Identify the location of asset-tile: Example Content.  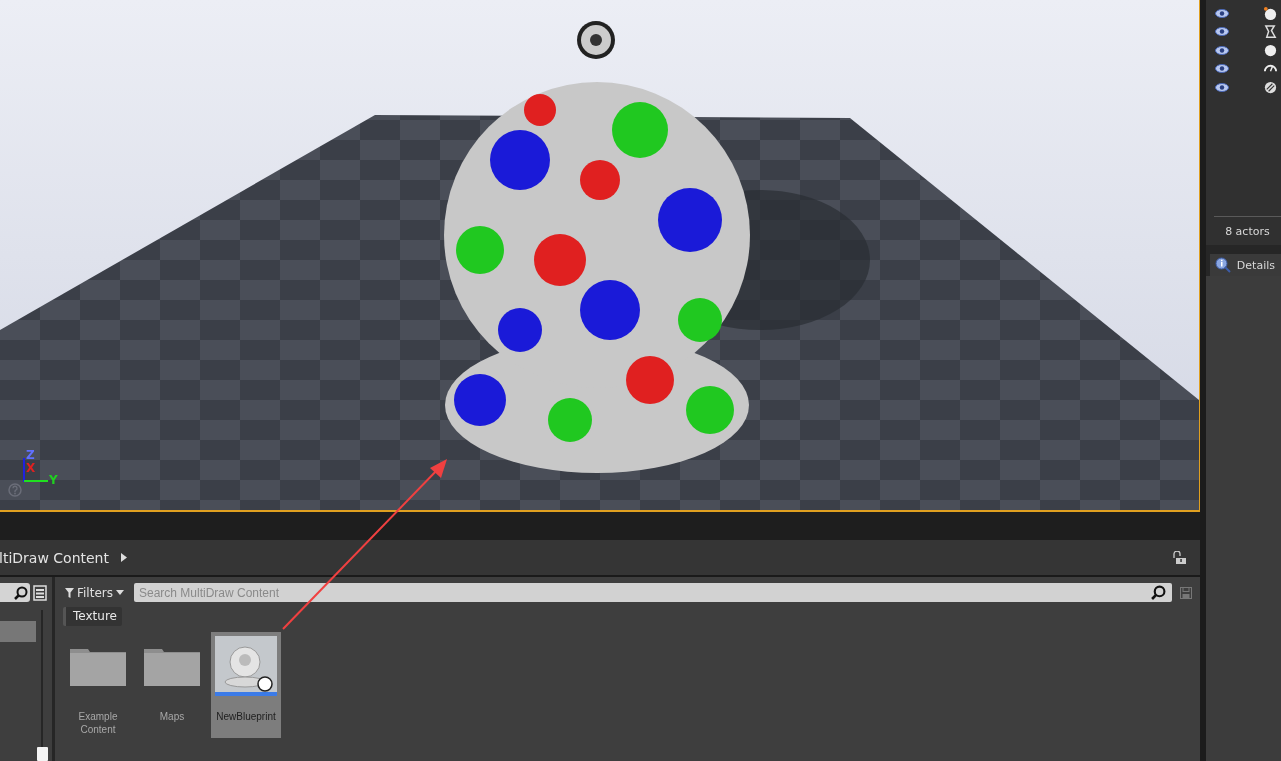
(98, 685).